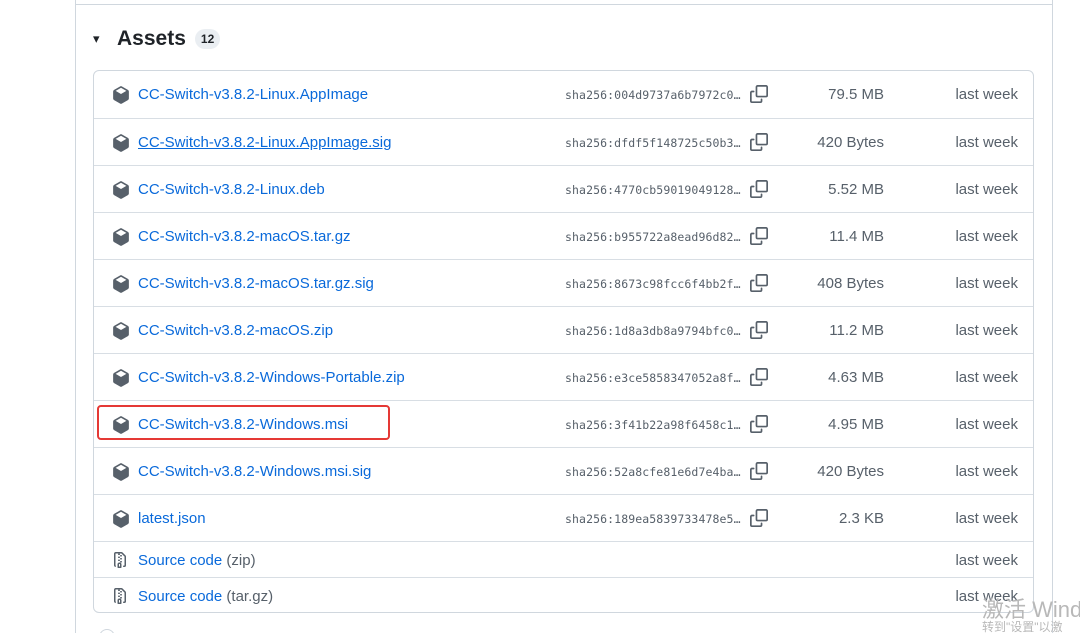 This screenshot has width=1080, height=633. What do you see at coordinates (254, 471) in the screenshot?
I see `asset-download-link: CC-Switch-v3.8.2-Windows.msi.sig` at bounding box center [254, 471].